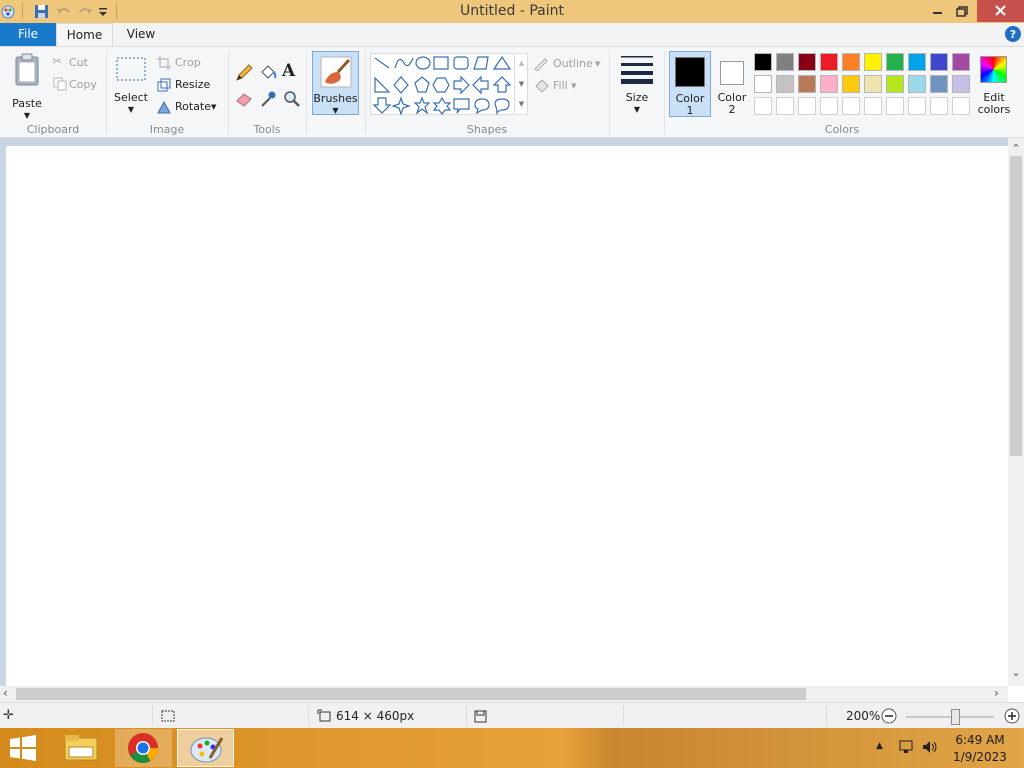 The width and height of the screenshot is (1024, 768). What do you see at coordinates (292, 71) in the screenshot?
I see `text-tool-icon: A` at bounding box center [292, 71].